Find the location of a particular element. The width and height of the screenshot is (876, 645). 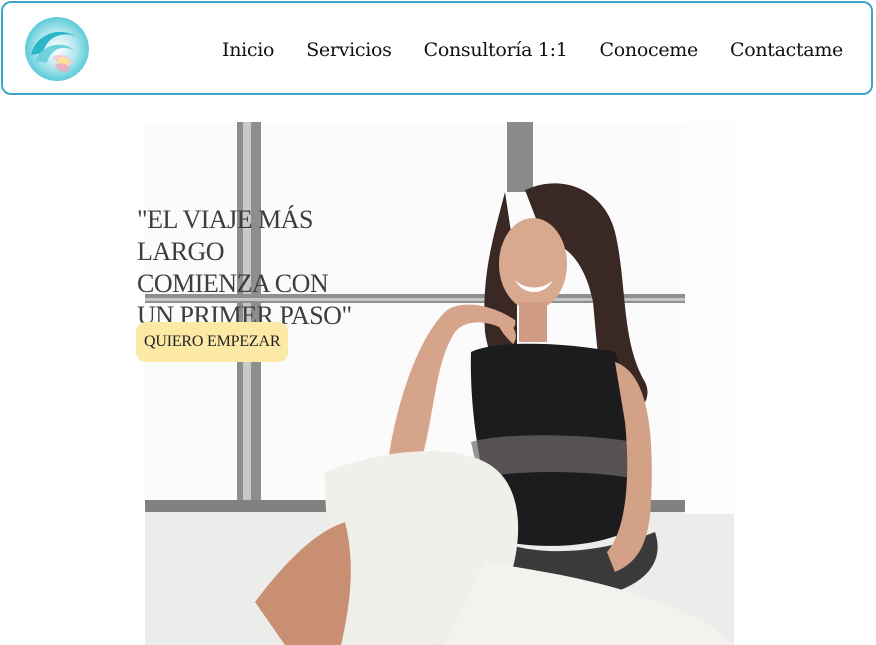

nav-link-conoceme: Conoceme is located at coordinates (649, 50).